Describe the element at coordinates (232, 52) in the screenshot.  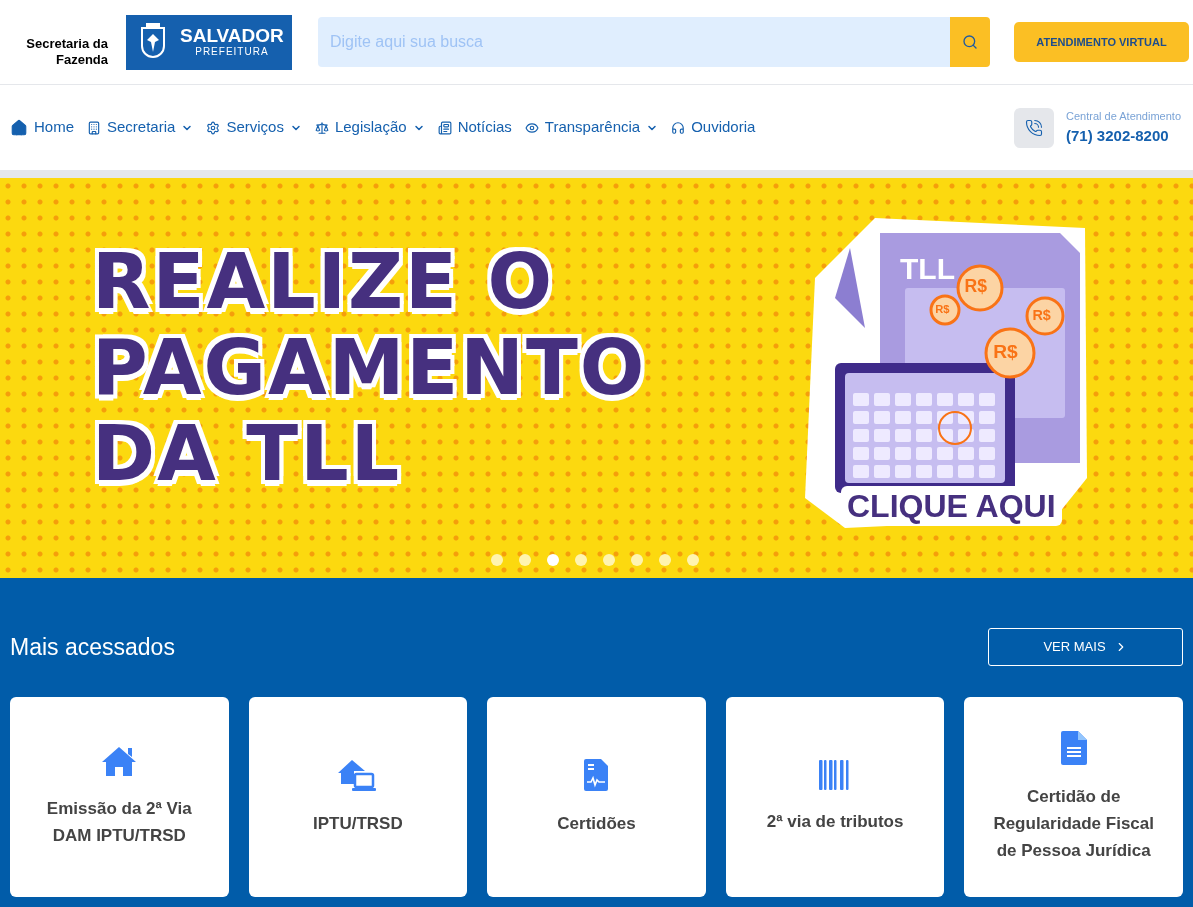
I see `logo-subtitle: PREFEITURA` at that location.